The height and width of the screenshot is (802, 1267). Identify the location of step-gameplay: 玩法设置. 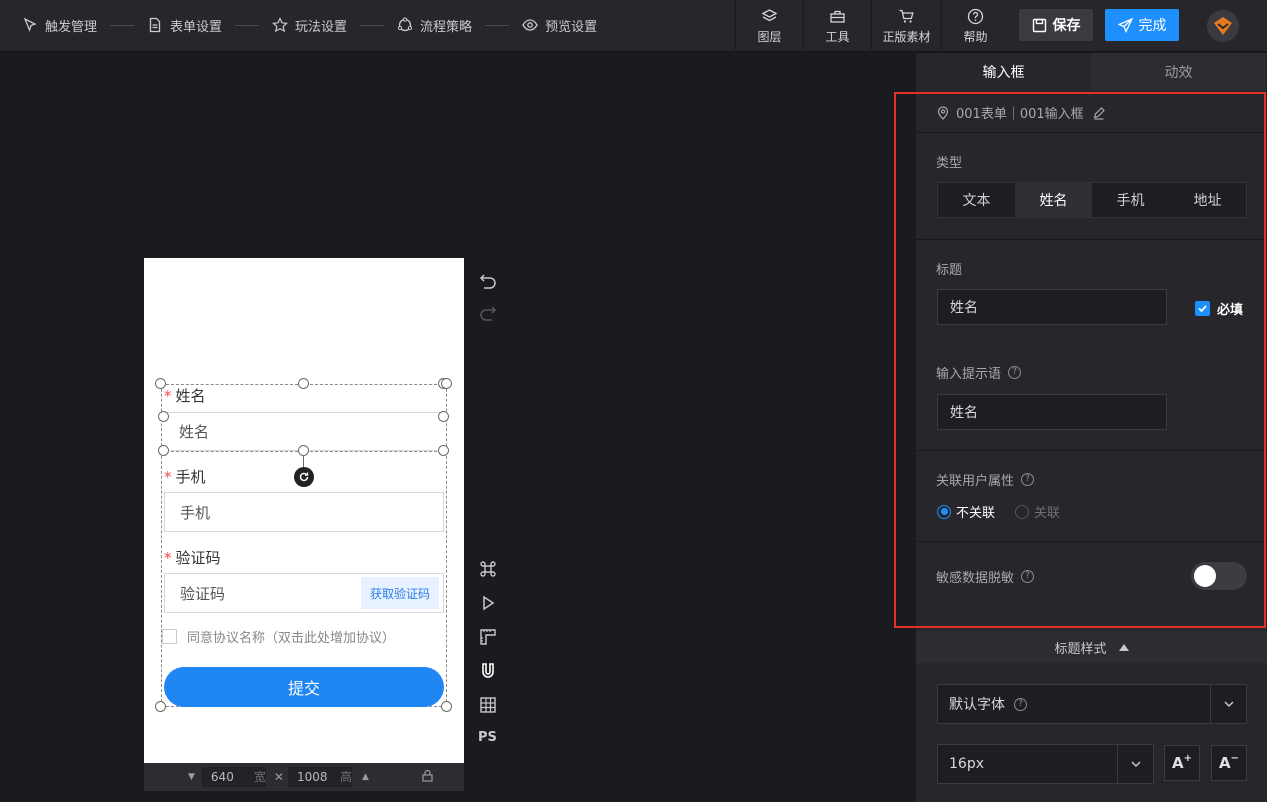
(309, 25).